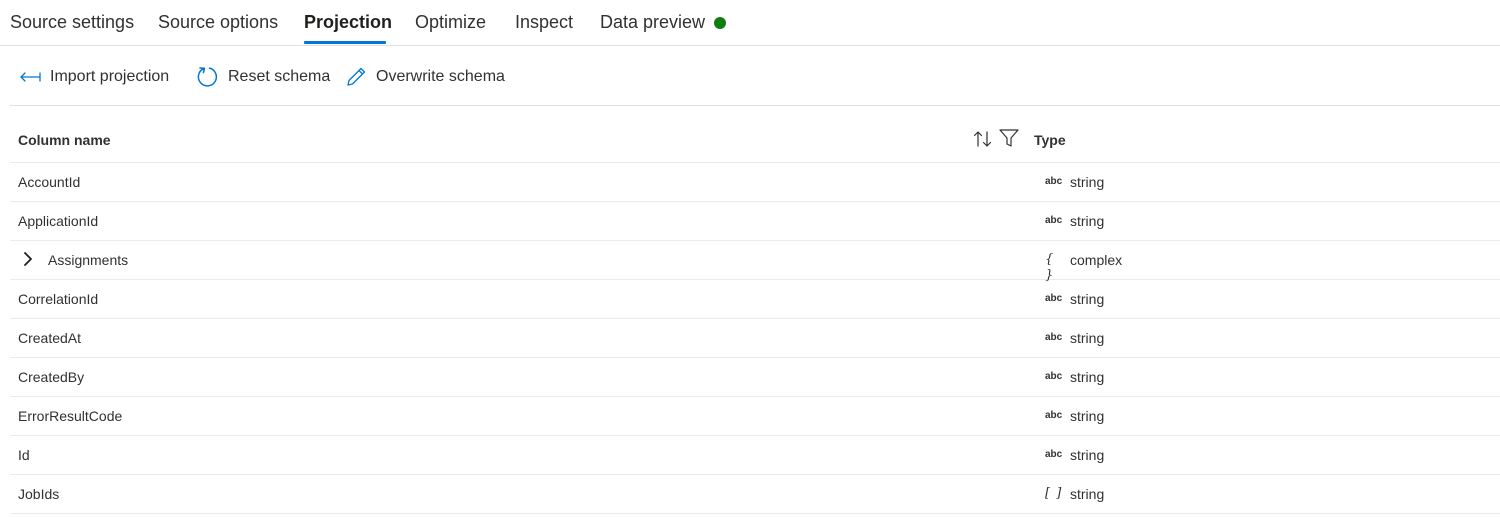 The width and height of the screenshot is (1500, 517). Describe the element at coordinates (356, 77) in the screenshot. I see `pencil-icon` at that location.